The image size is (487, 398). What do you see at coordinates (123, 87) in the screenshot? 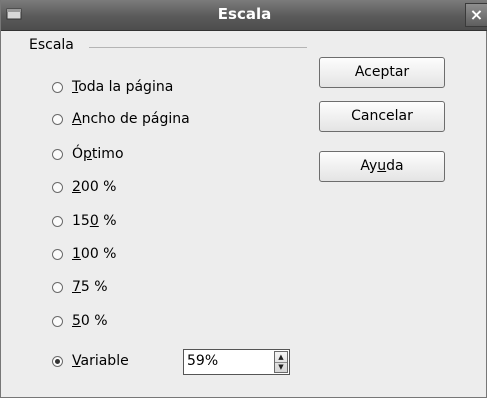
I see `radio-label: Toda la página` at bounding box center [123, 87].